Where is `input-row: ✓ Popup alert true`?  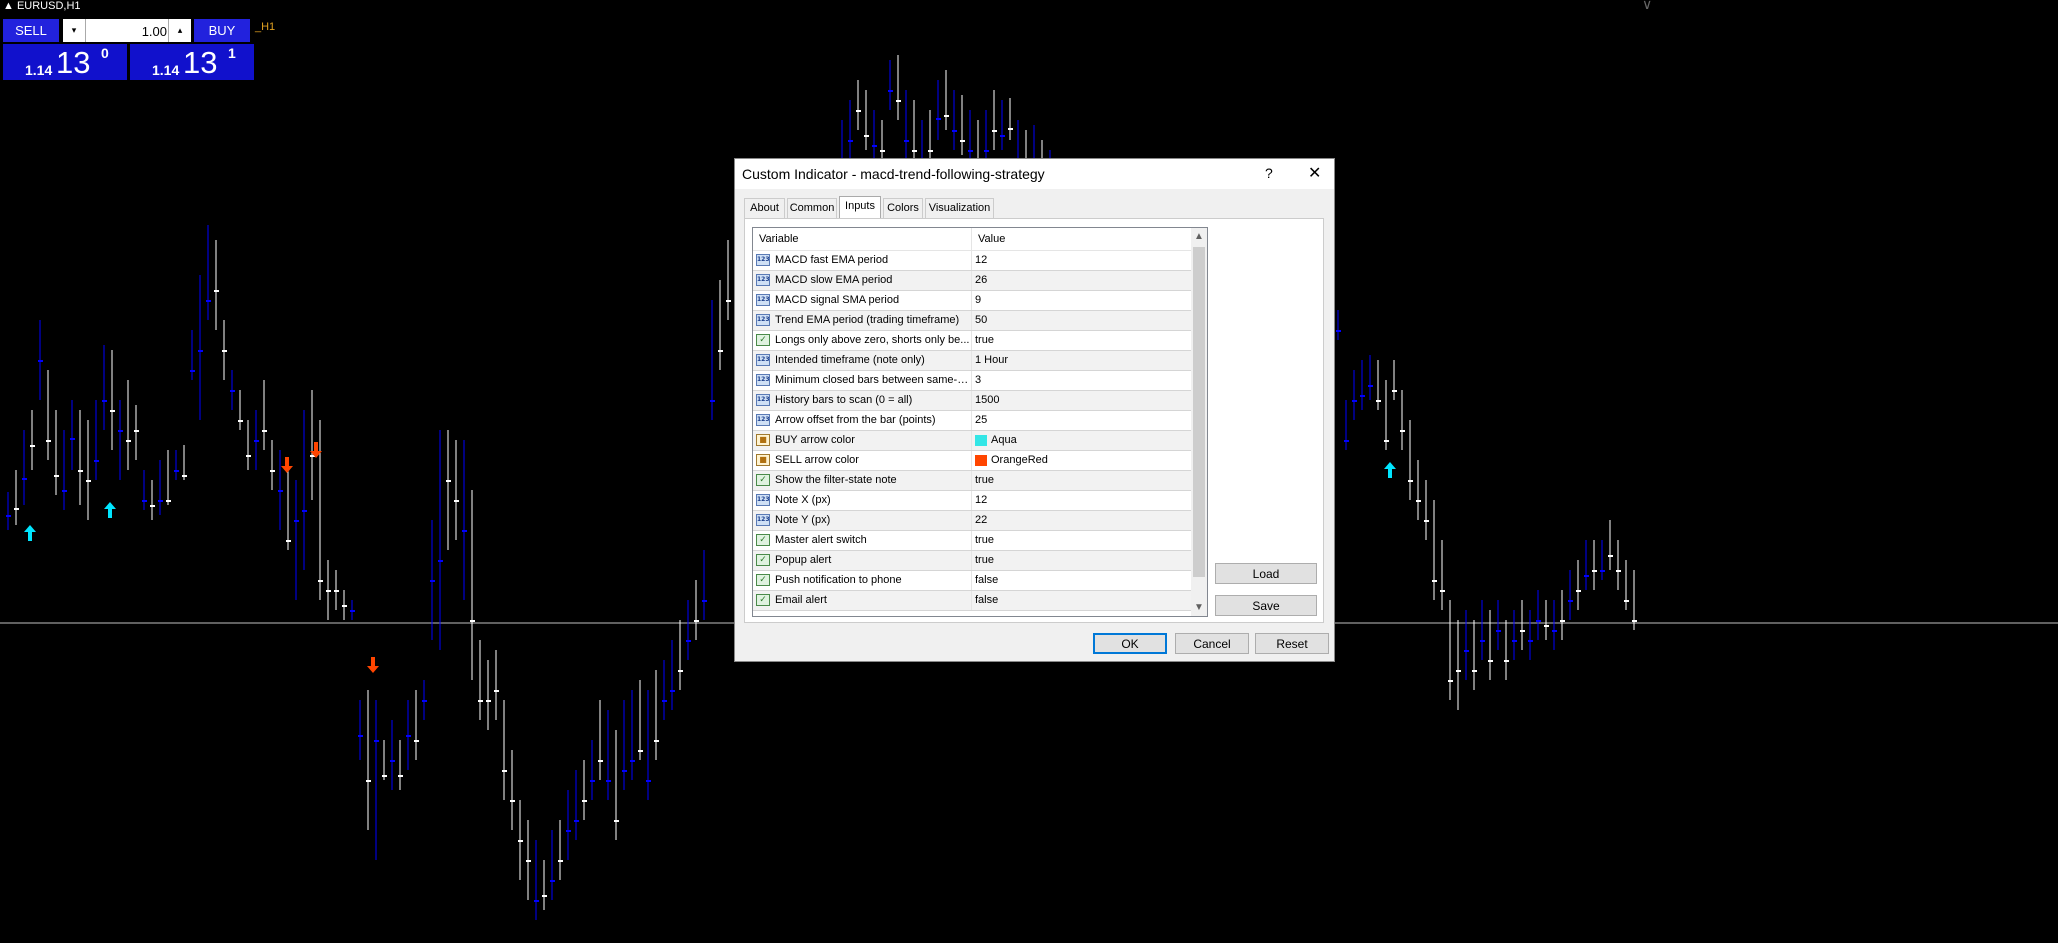 input-row: ✓ Popup alert true is located at coordinates (972, 561).